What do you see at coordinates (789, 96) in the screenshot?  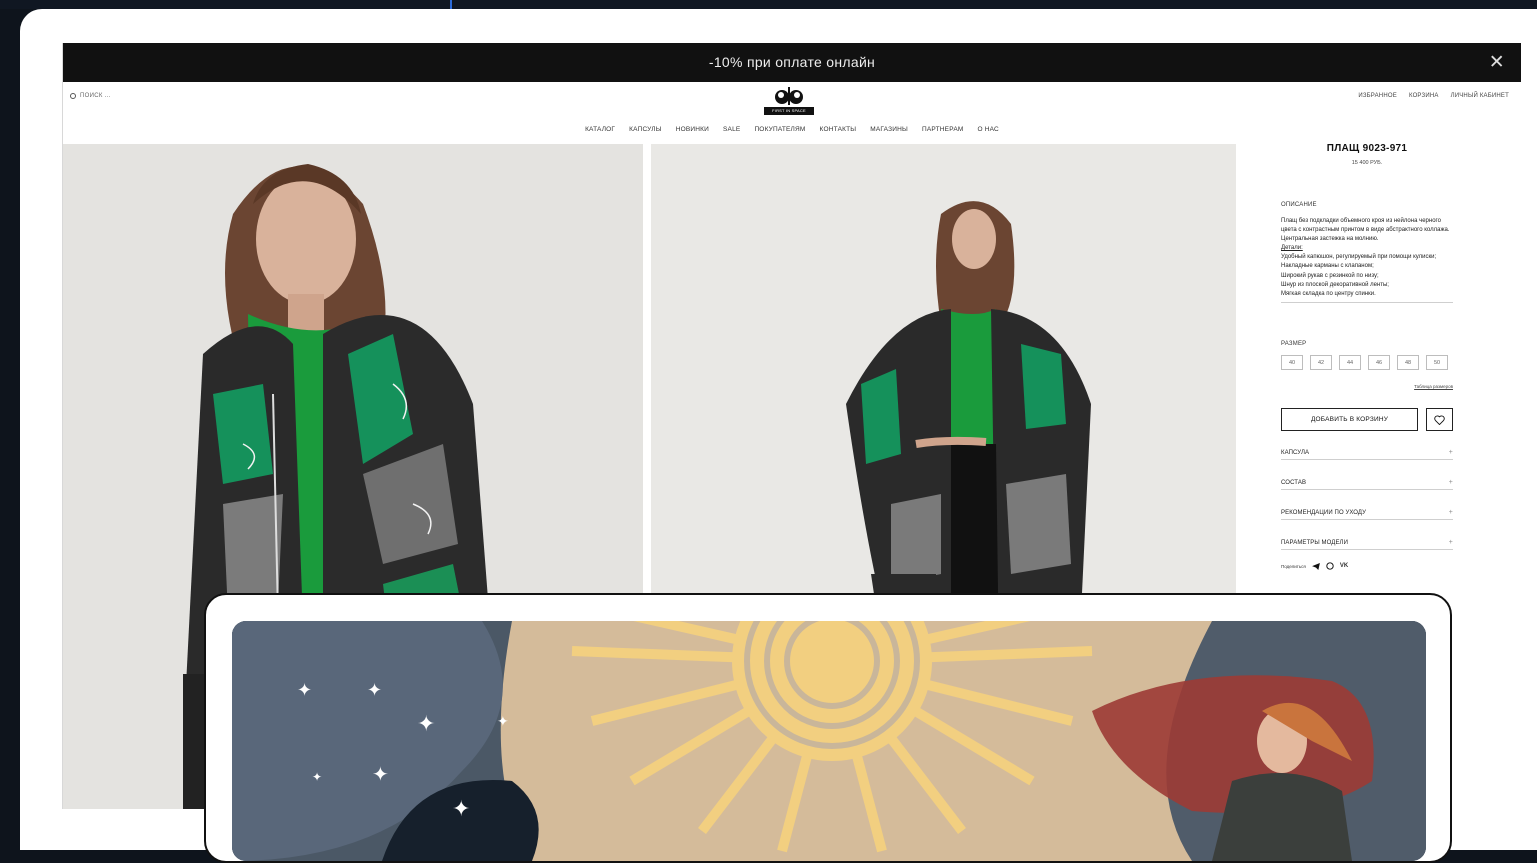 I see `logo-icon` at bounding box center [789, 96].